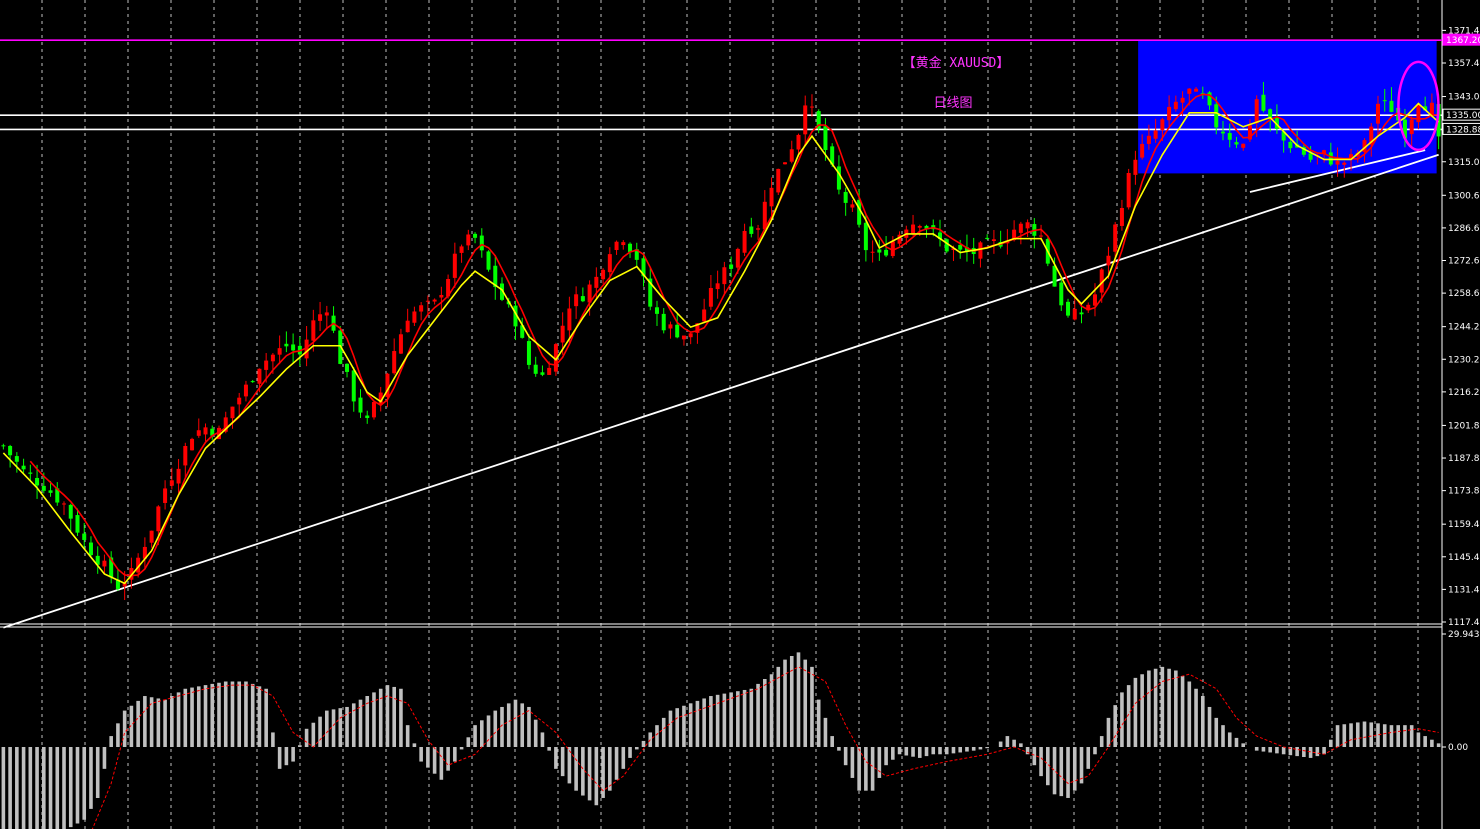 The width and height of the screenshot is (1480, 829). I want to click on axis-tick-label: 1117.40, so click(1464, 623).